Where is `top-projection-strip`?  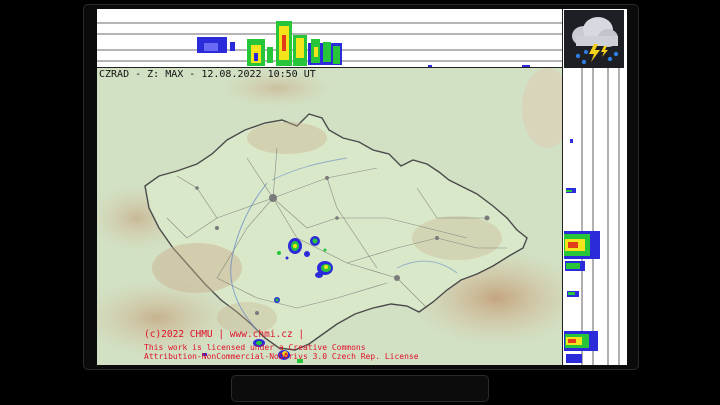 top-projection-strip is located at coordinates (329, 38).